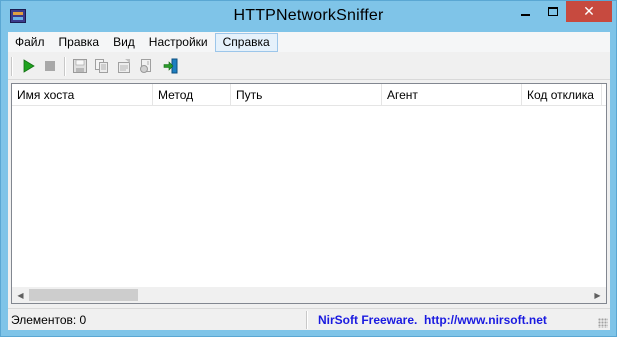 The width and height of the screenshot is (617, 337). I want to click on status-divider, so click(307, 320).